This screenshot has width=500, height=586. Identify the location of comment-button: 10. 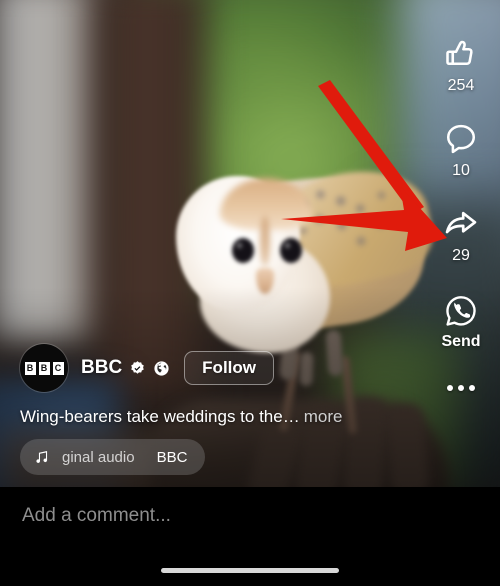
(461, 149).